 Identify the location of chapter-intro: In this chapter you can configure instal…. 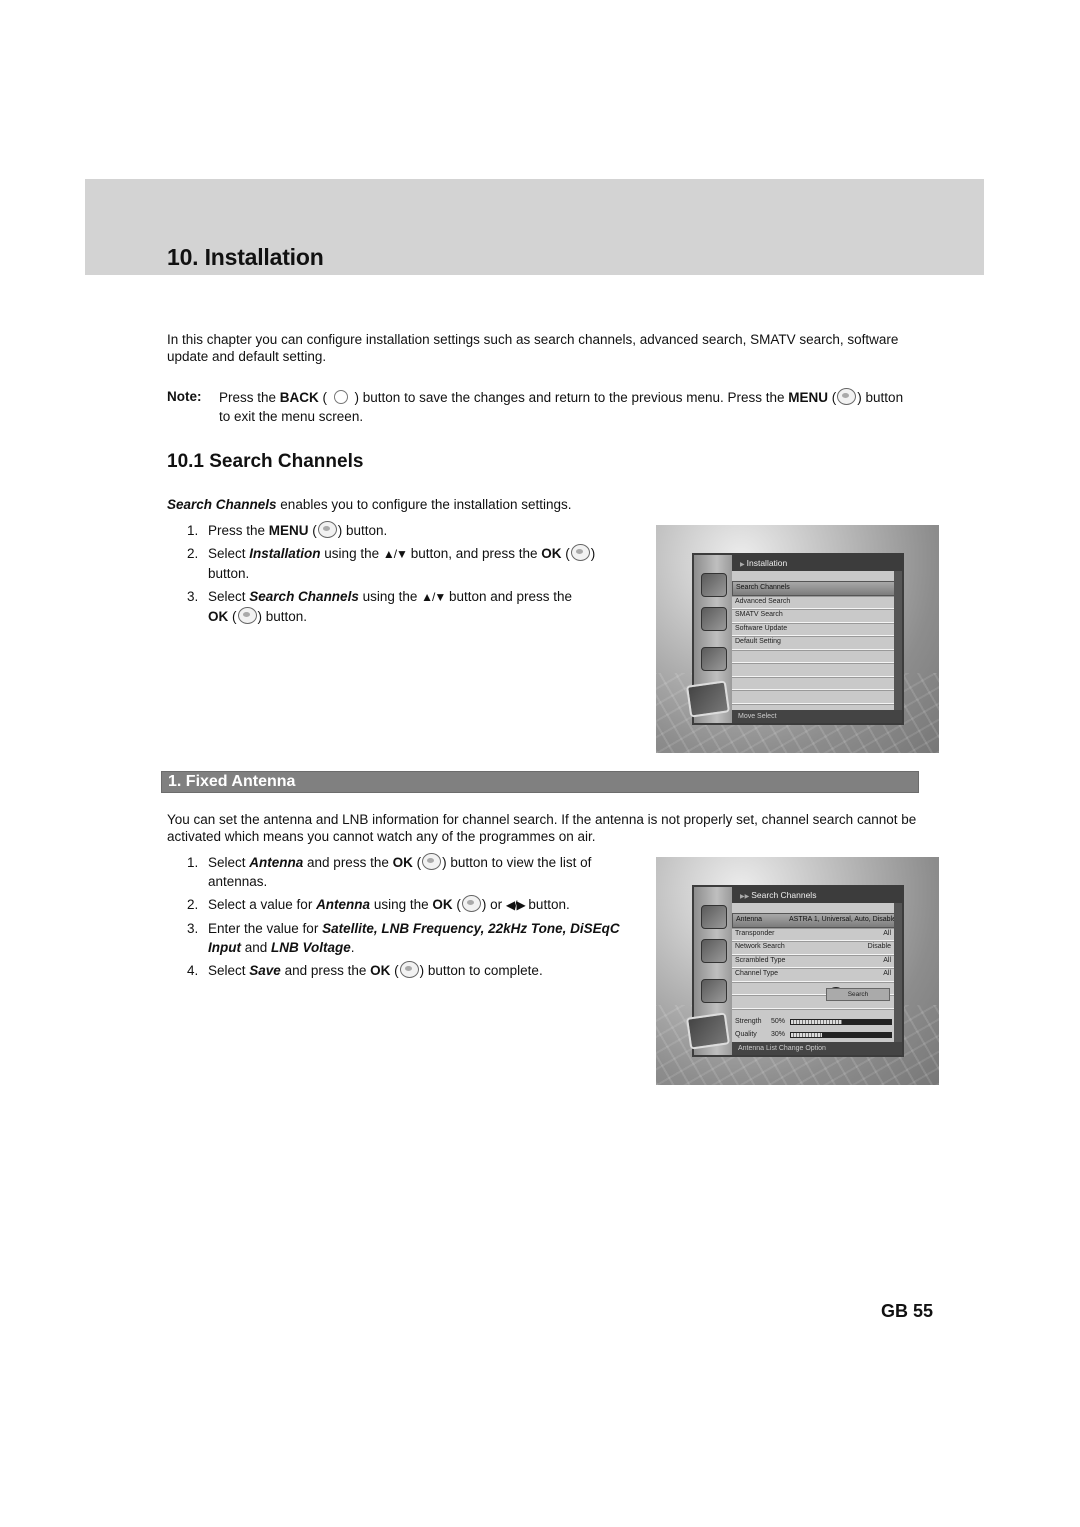
(533, 348).